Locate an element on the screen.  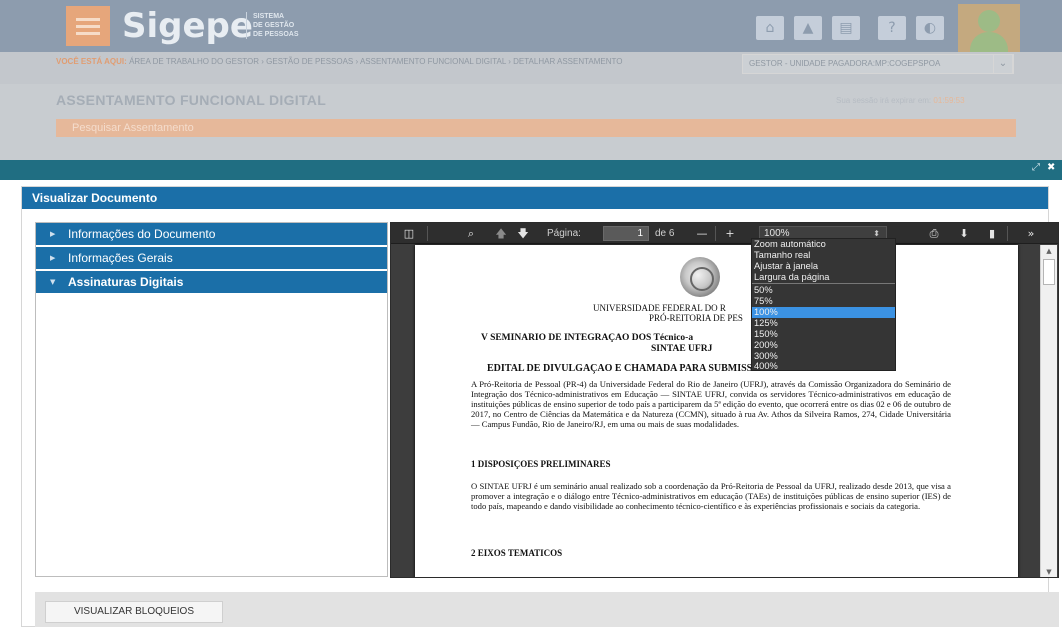
modal-top-bar is located at coordinates (531, 170).